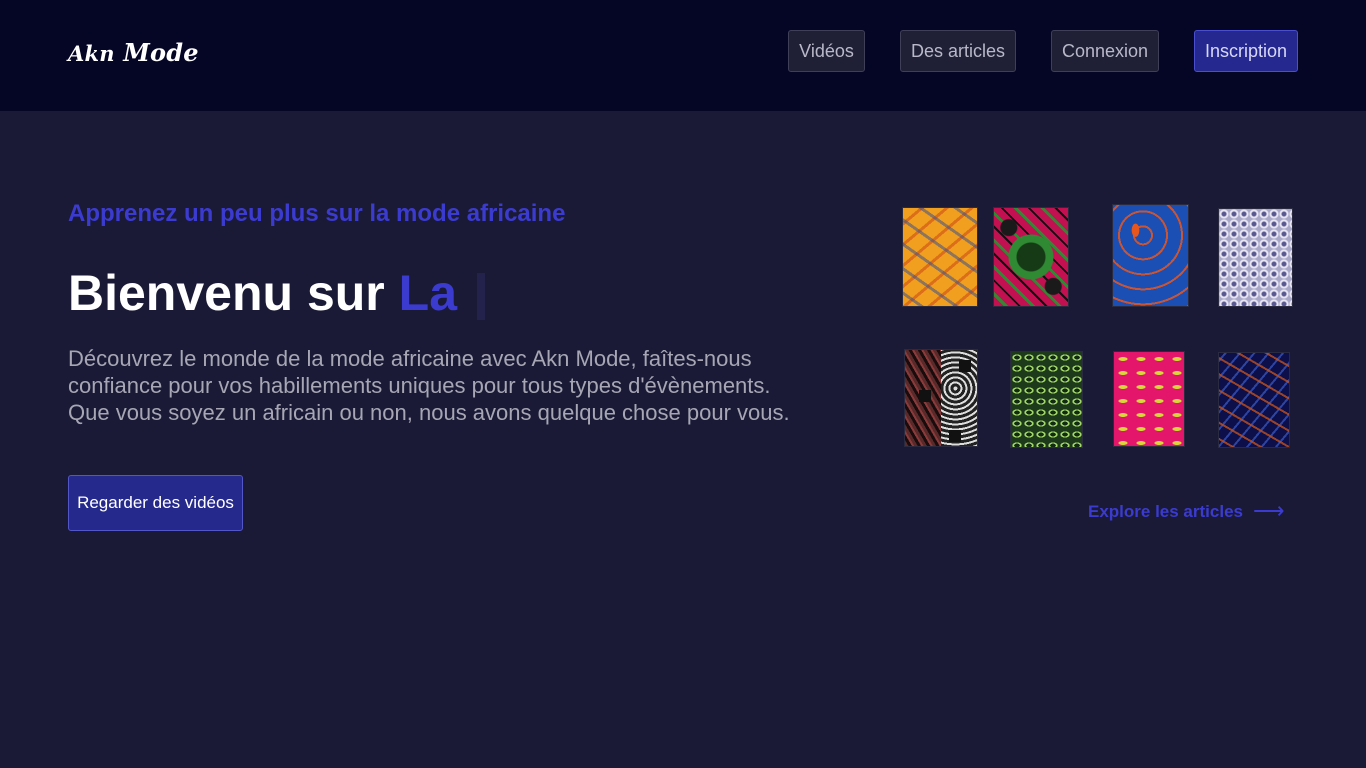  Describe the element at coordinates (481, 296) in the screenshot. I see `typing-cursor` at that location.